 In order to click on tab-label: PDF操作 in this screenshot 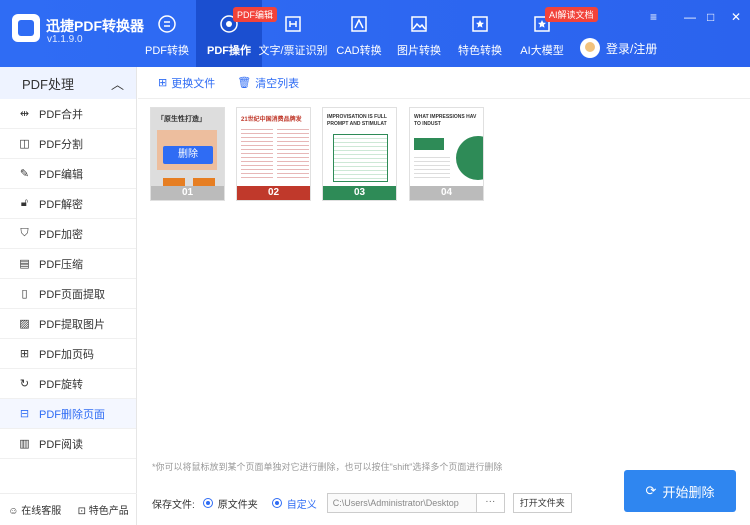, I will do `click(229, 51)`.